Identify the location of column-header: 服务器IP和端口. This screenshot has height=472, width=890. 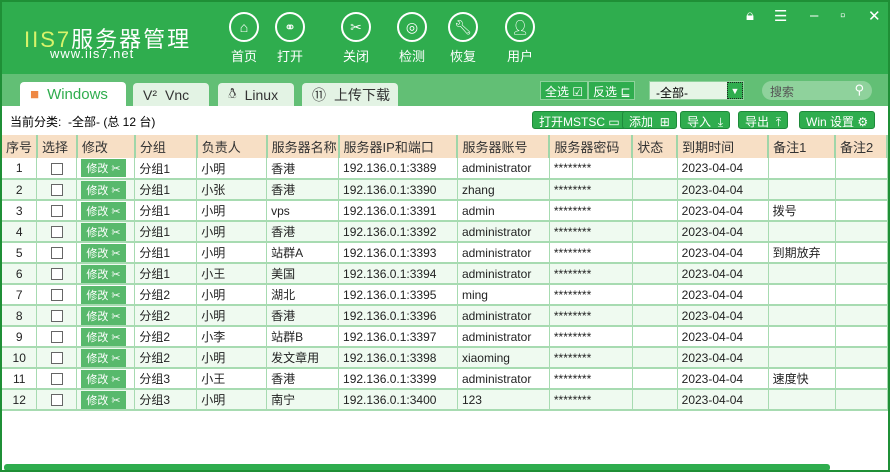
(398, 146).